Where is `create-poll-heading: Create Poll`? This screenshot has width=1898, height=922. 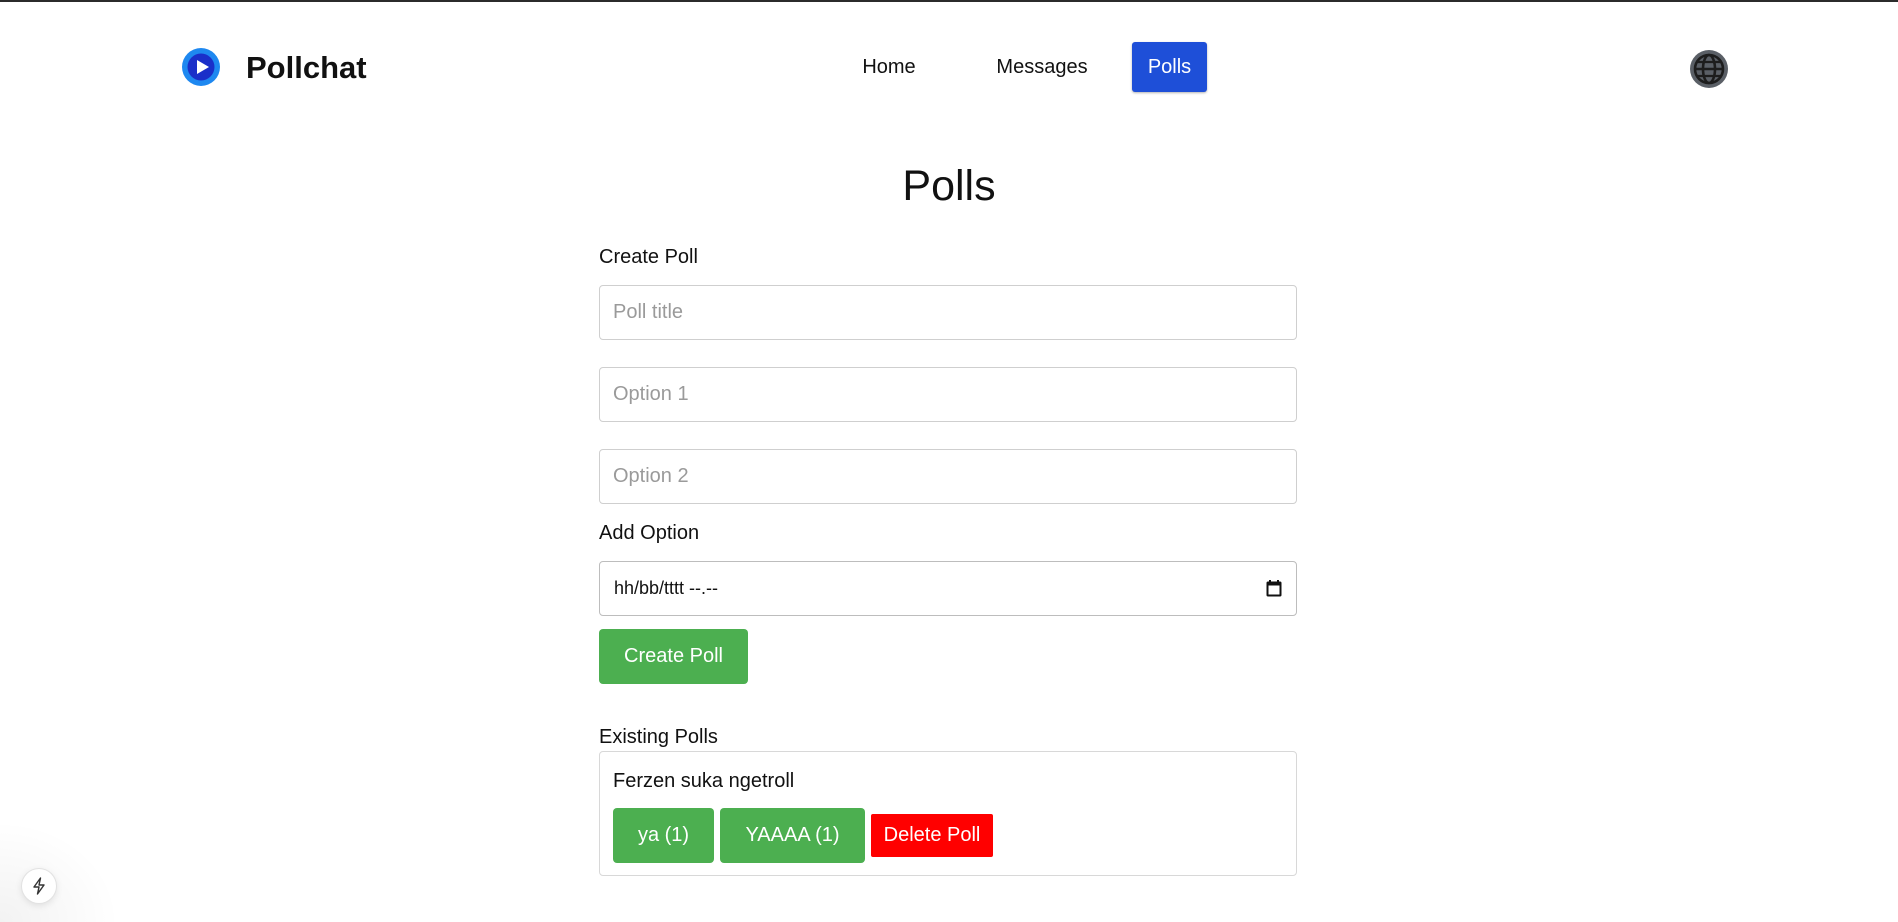 create-poll-heading: Create Poll is located at coordinates (648, 257).